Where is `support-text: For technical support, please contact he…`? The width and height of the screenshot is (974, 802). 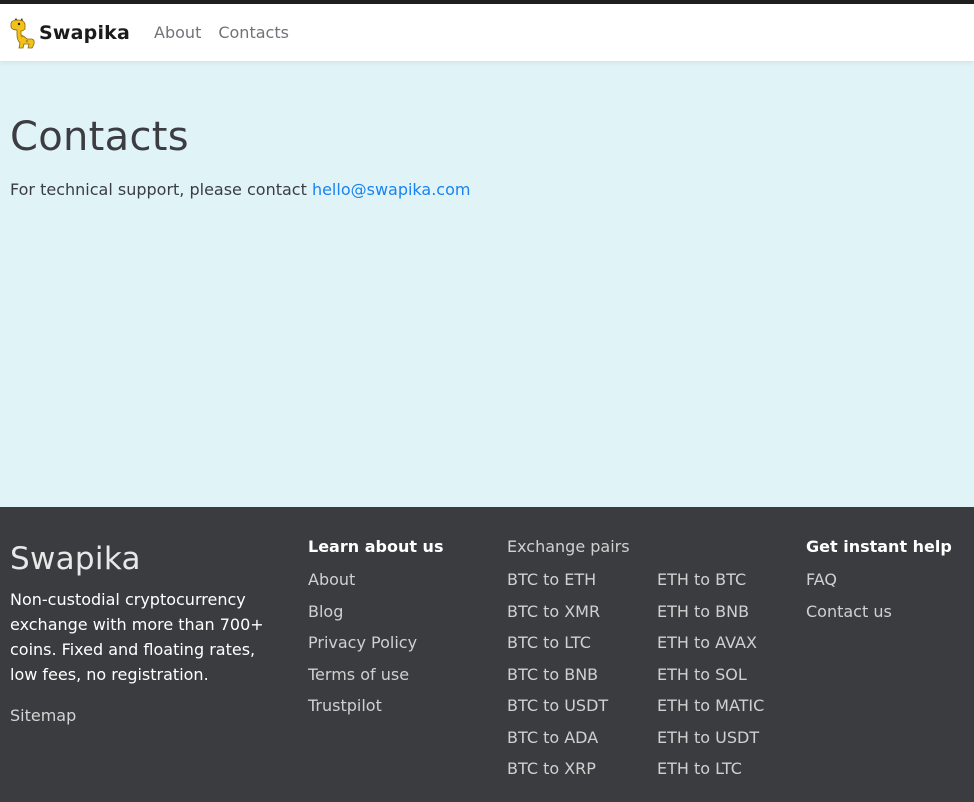 support-text: For technical support, please contact he… is located at coordinates (240, 189).